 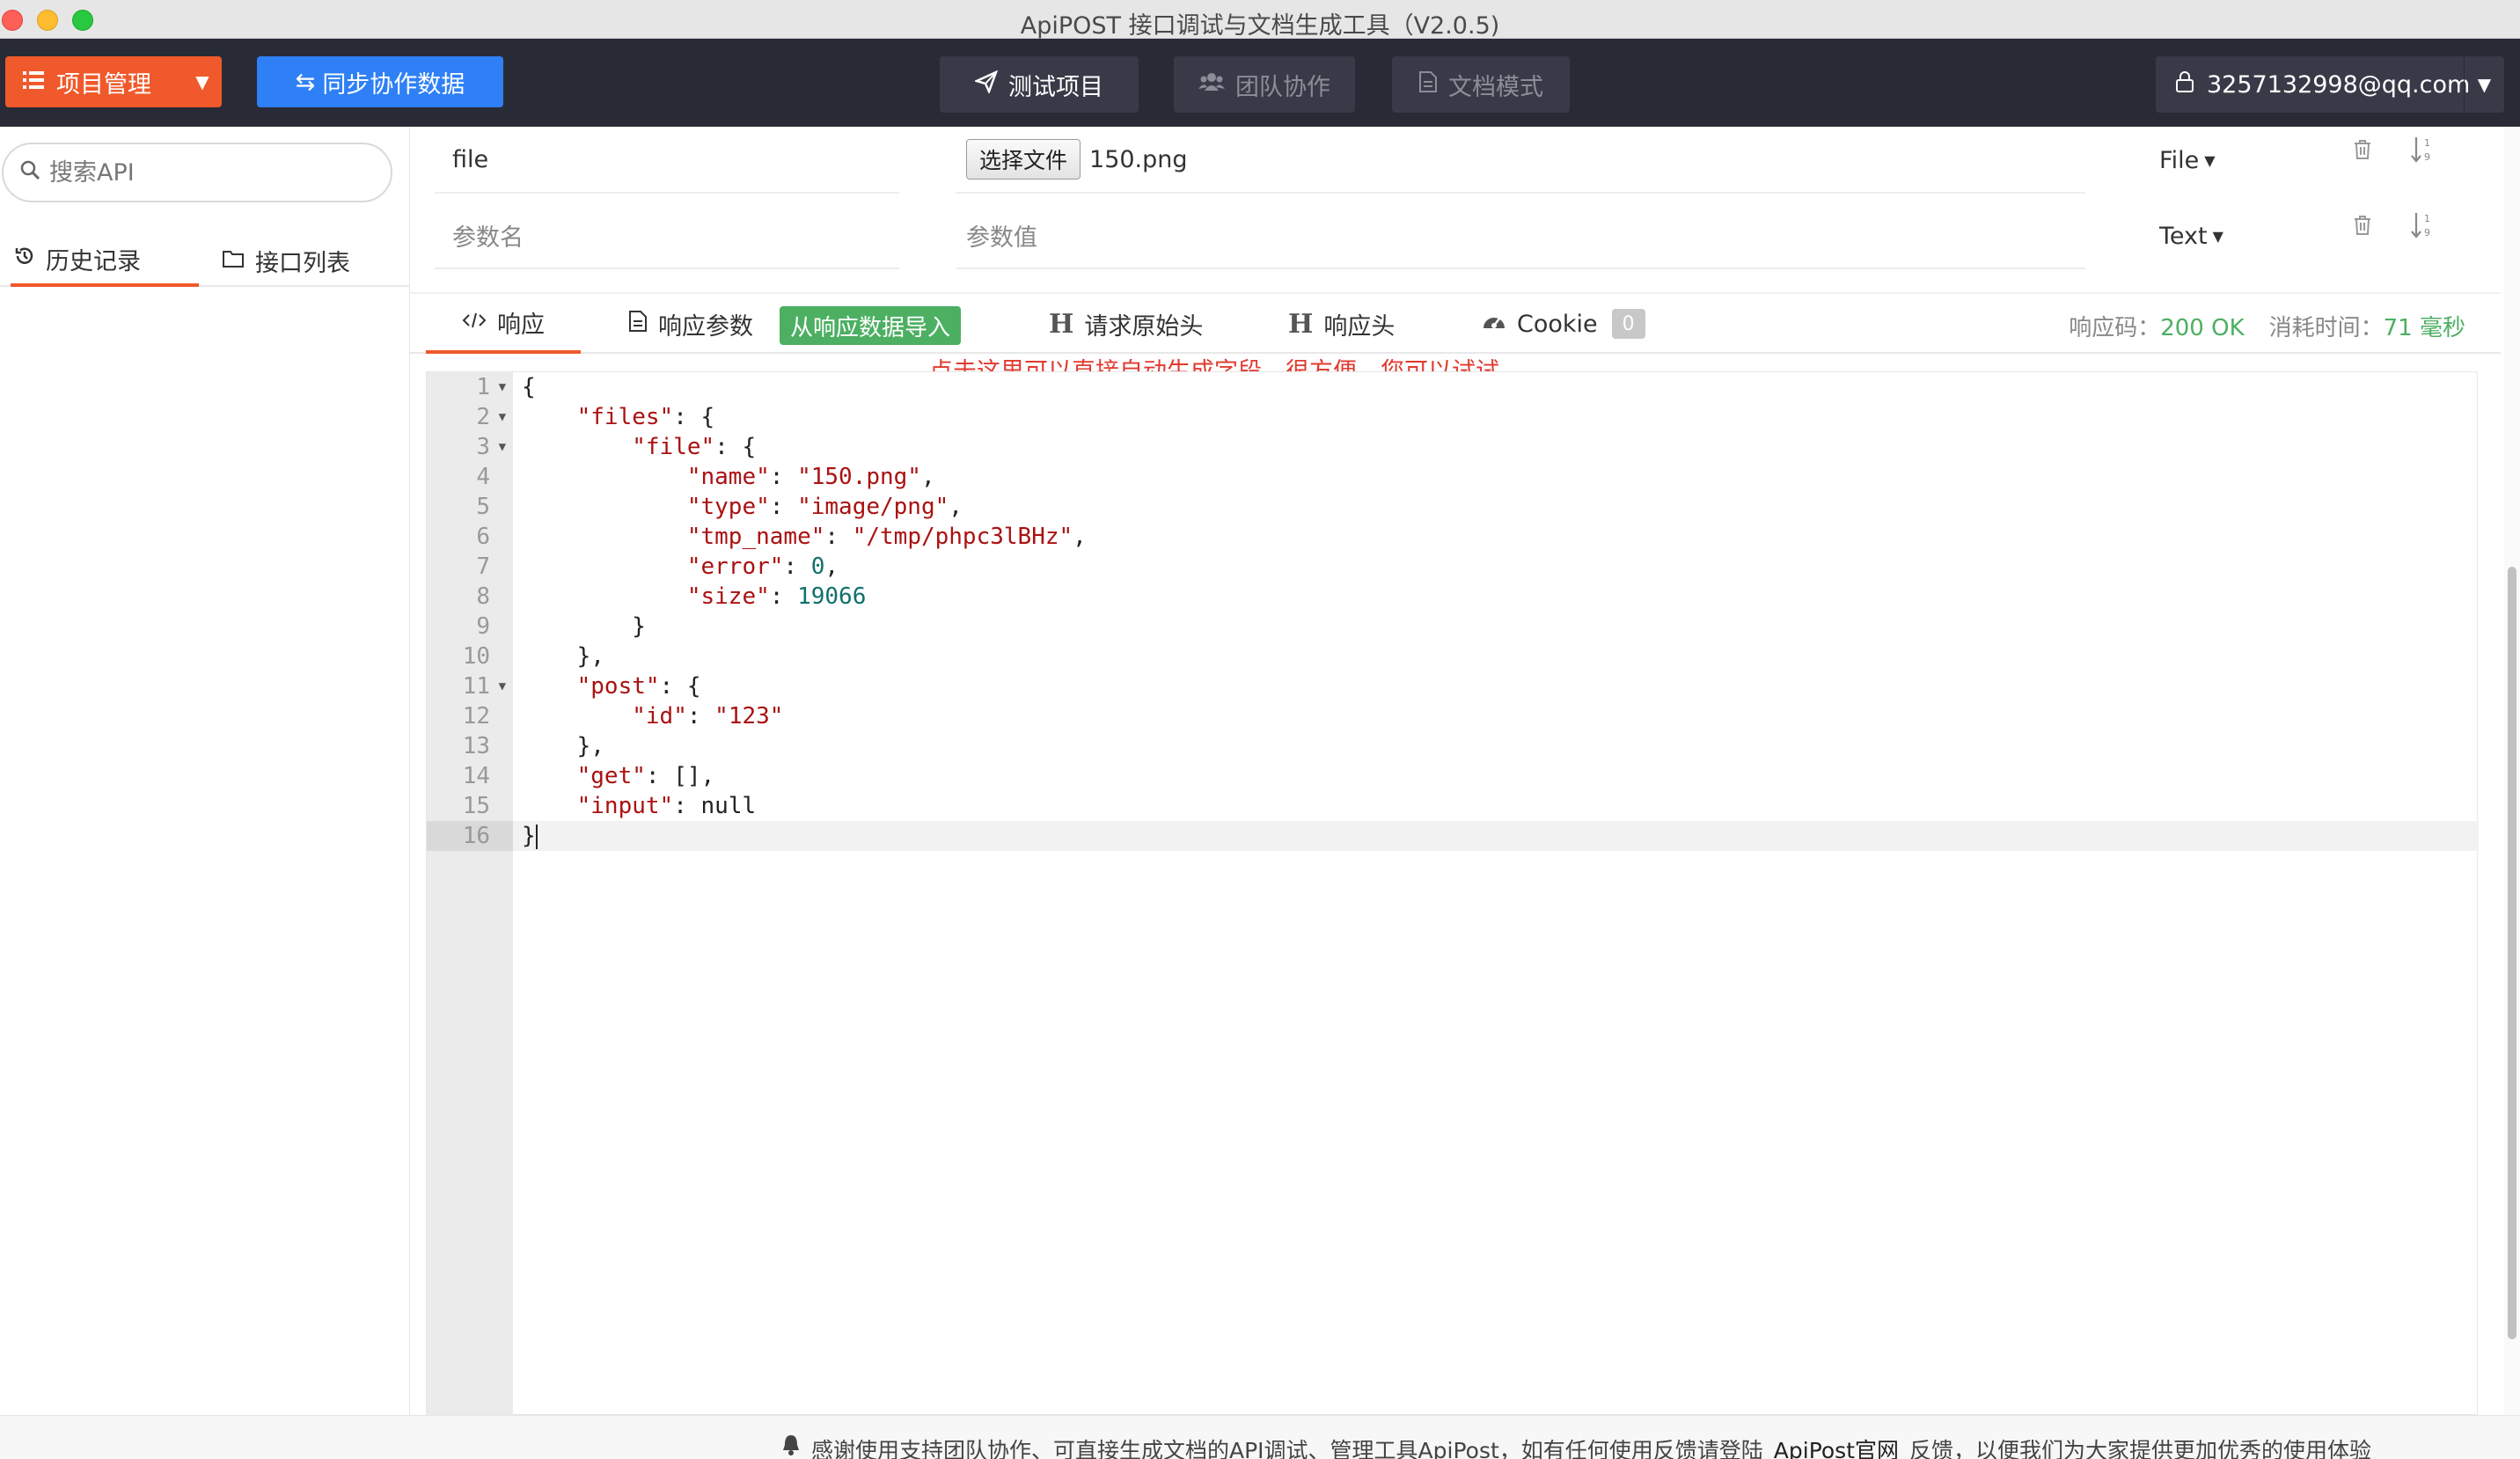 What do you see at coordinates (483, 417) in the screenshot?
I see `line-number-text: 2` at bounding box center [483, 417].